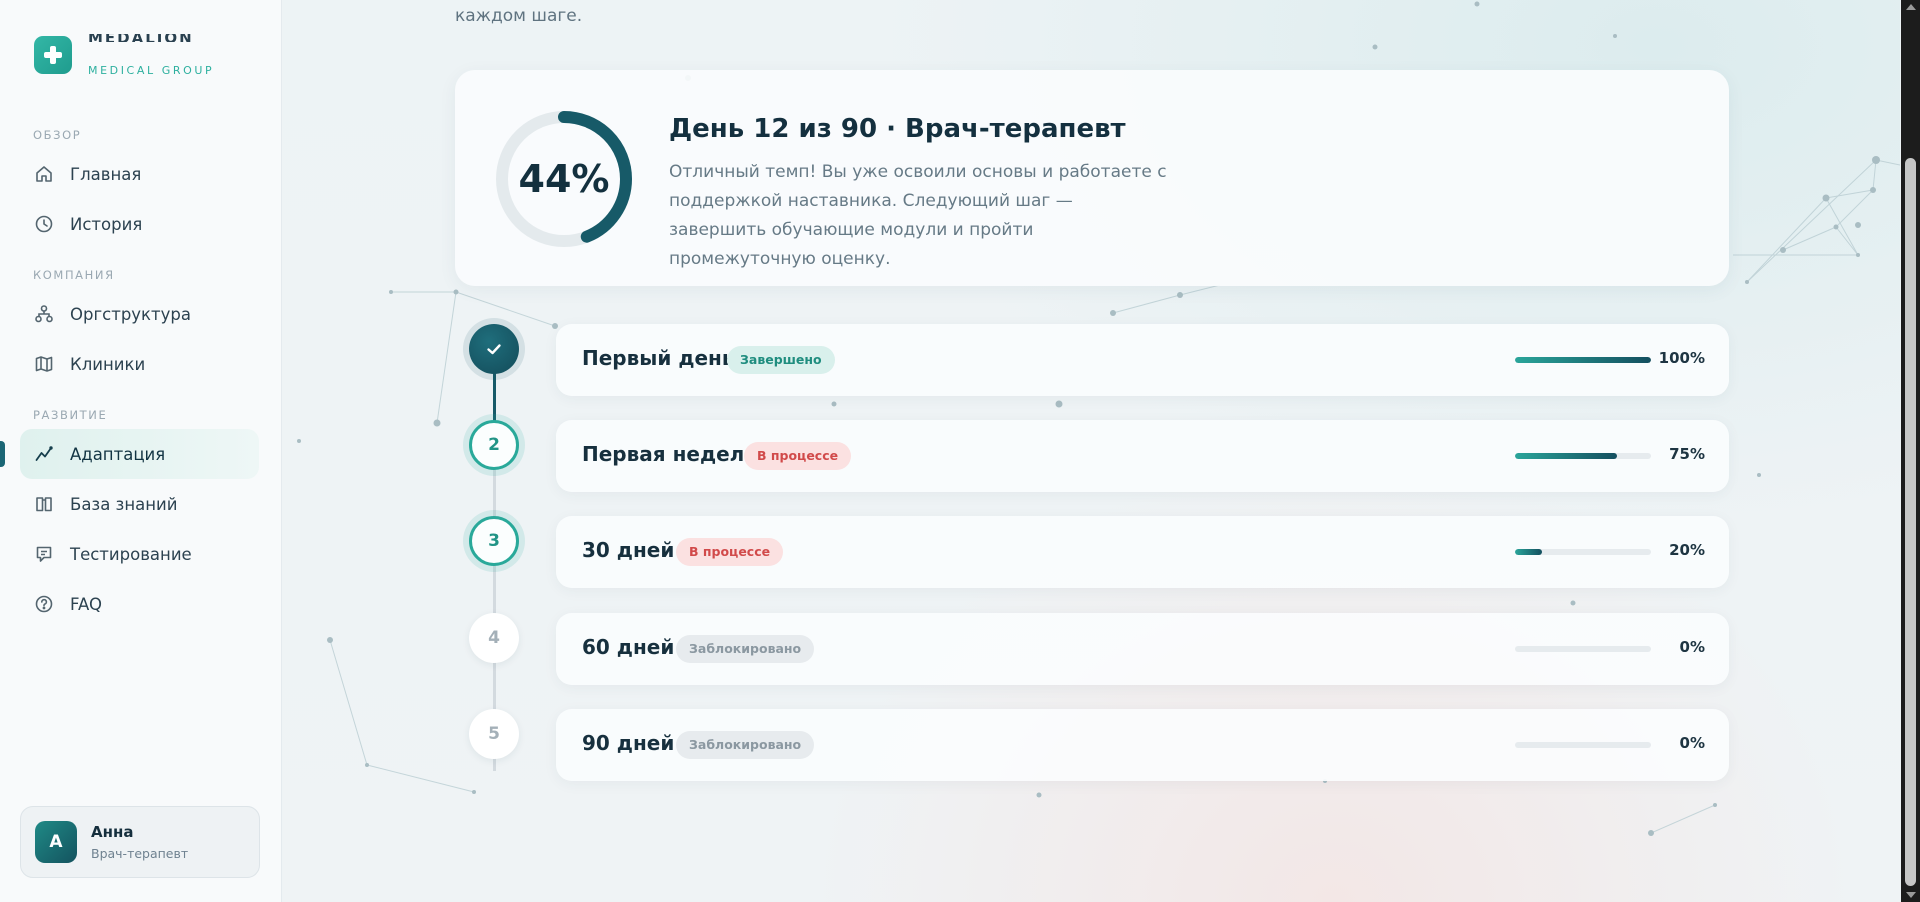  I want to click on scrollbar, so click(1910, 451).